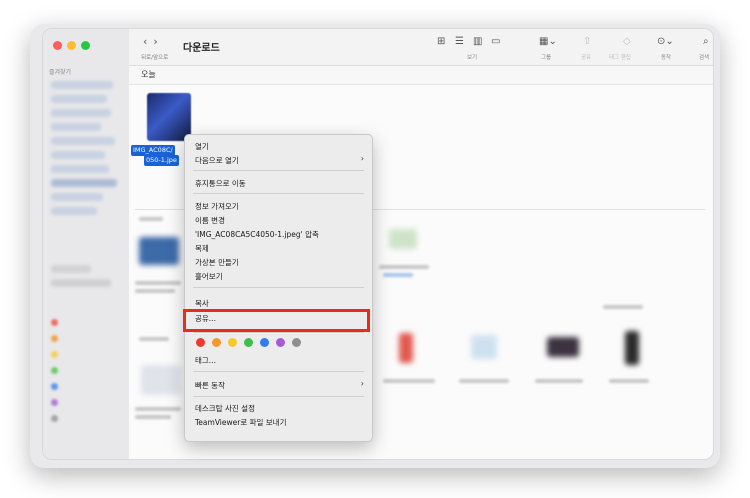 The width and height of the screenshot is (750, 498). I want to click on tag-dot-red, so click(200, 342).